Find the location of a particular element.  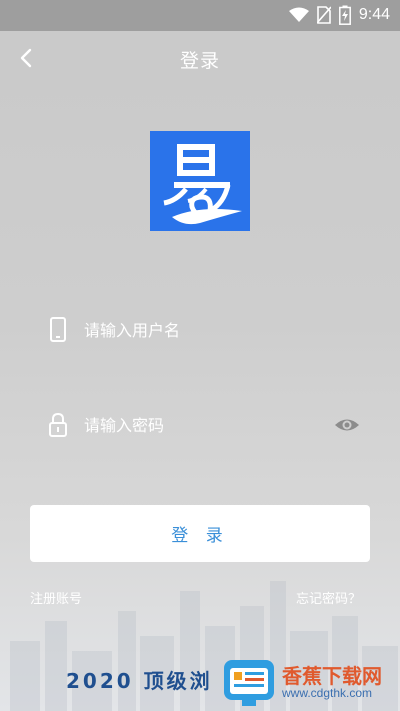

username-row is located at coordinates (206, 330).